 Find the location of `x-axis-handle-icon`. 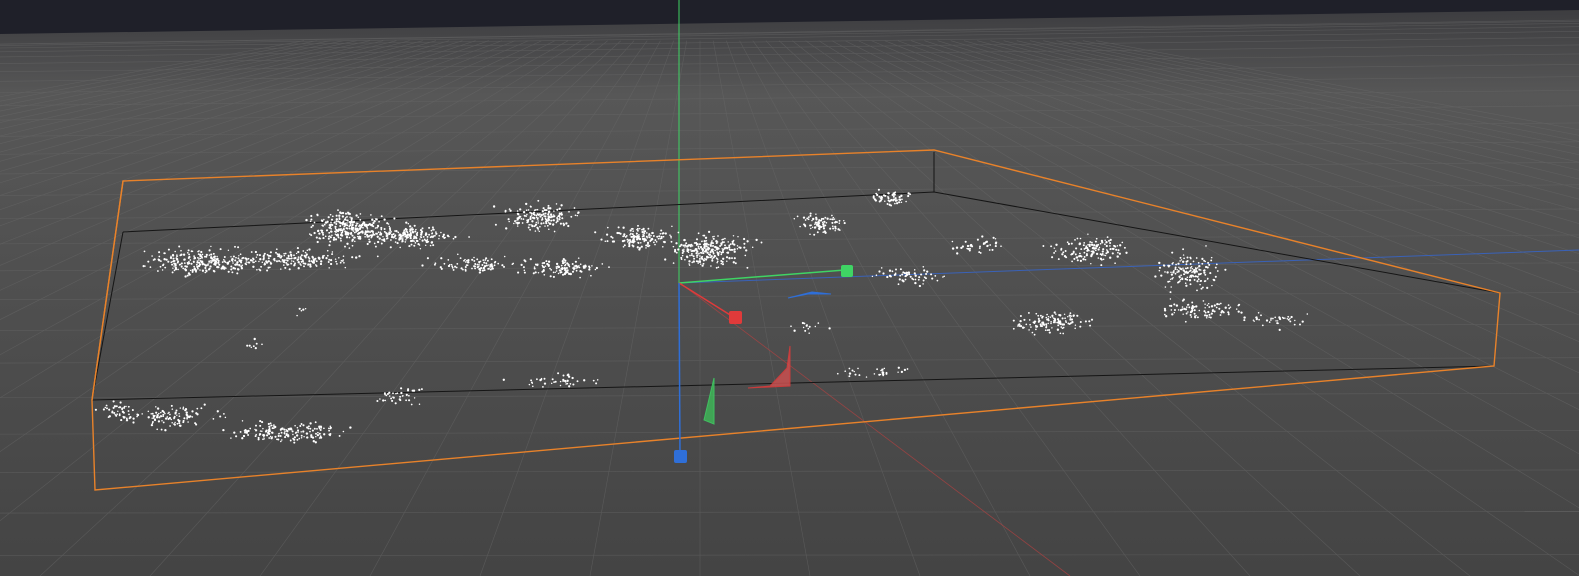

x-axis-handle-icon is located at coordinates (735, 317).